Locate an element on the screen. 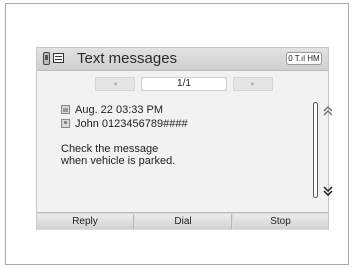 The image size is (354, 268). message-body-line-1: Check the message is located at coordinates (110, 149).